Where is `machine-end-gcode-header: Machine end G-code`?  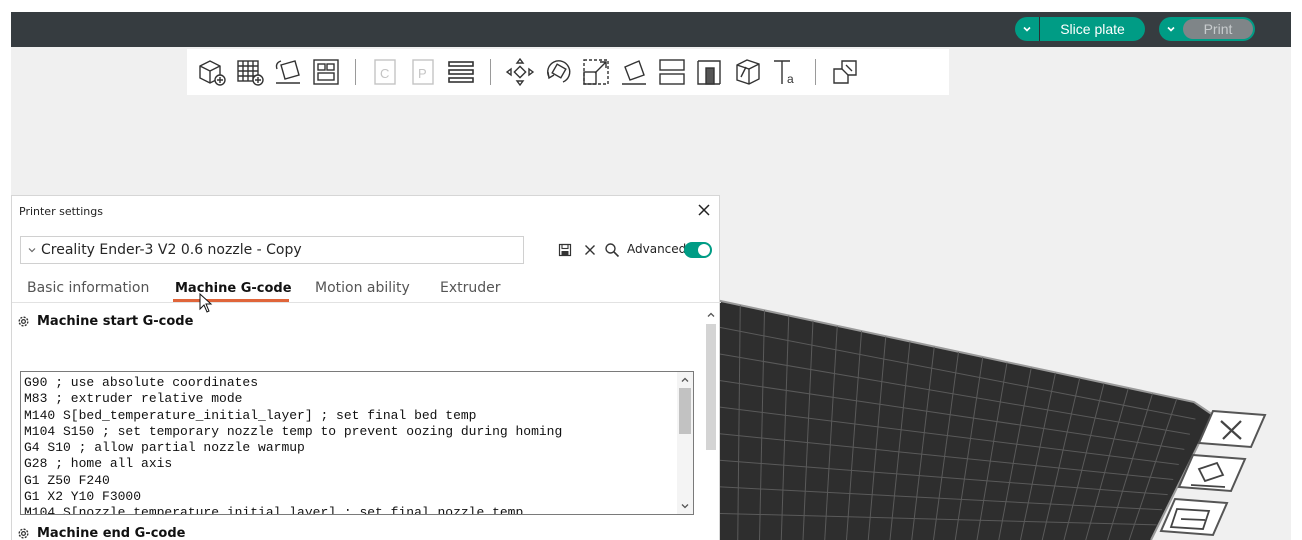
machine-end-gcode-header: Machine end G-code is located at coordinates (100, 533).